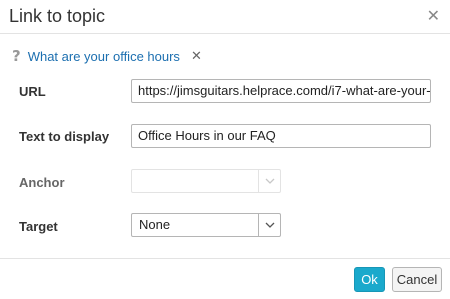  I want to click on anchor-label: Anchor, so click(42, 182).